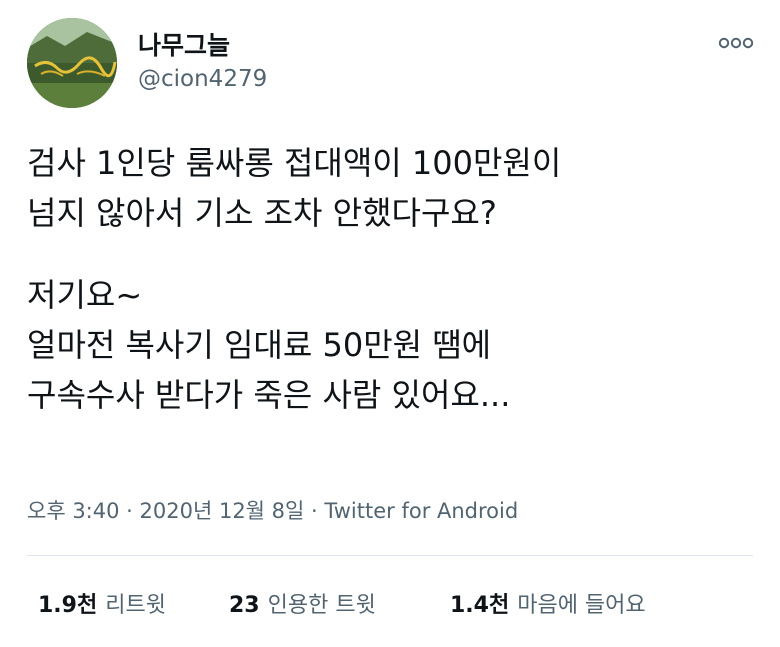 Image resolution: width=780 pixels, height=647 pixels. What do you see at coordinates (321, 605) in the screenshot?
I see `stat-label: 인용한 트윗` at bounding box center [321, 605].